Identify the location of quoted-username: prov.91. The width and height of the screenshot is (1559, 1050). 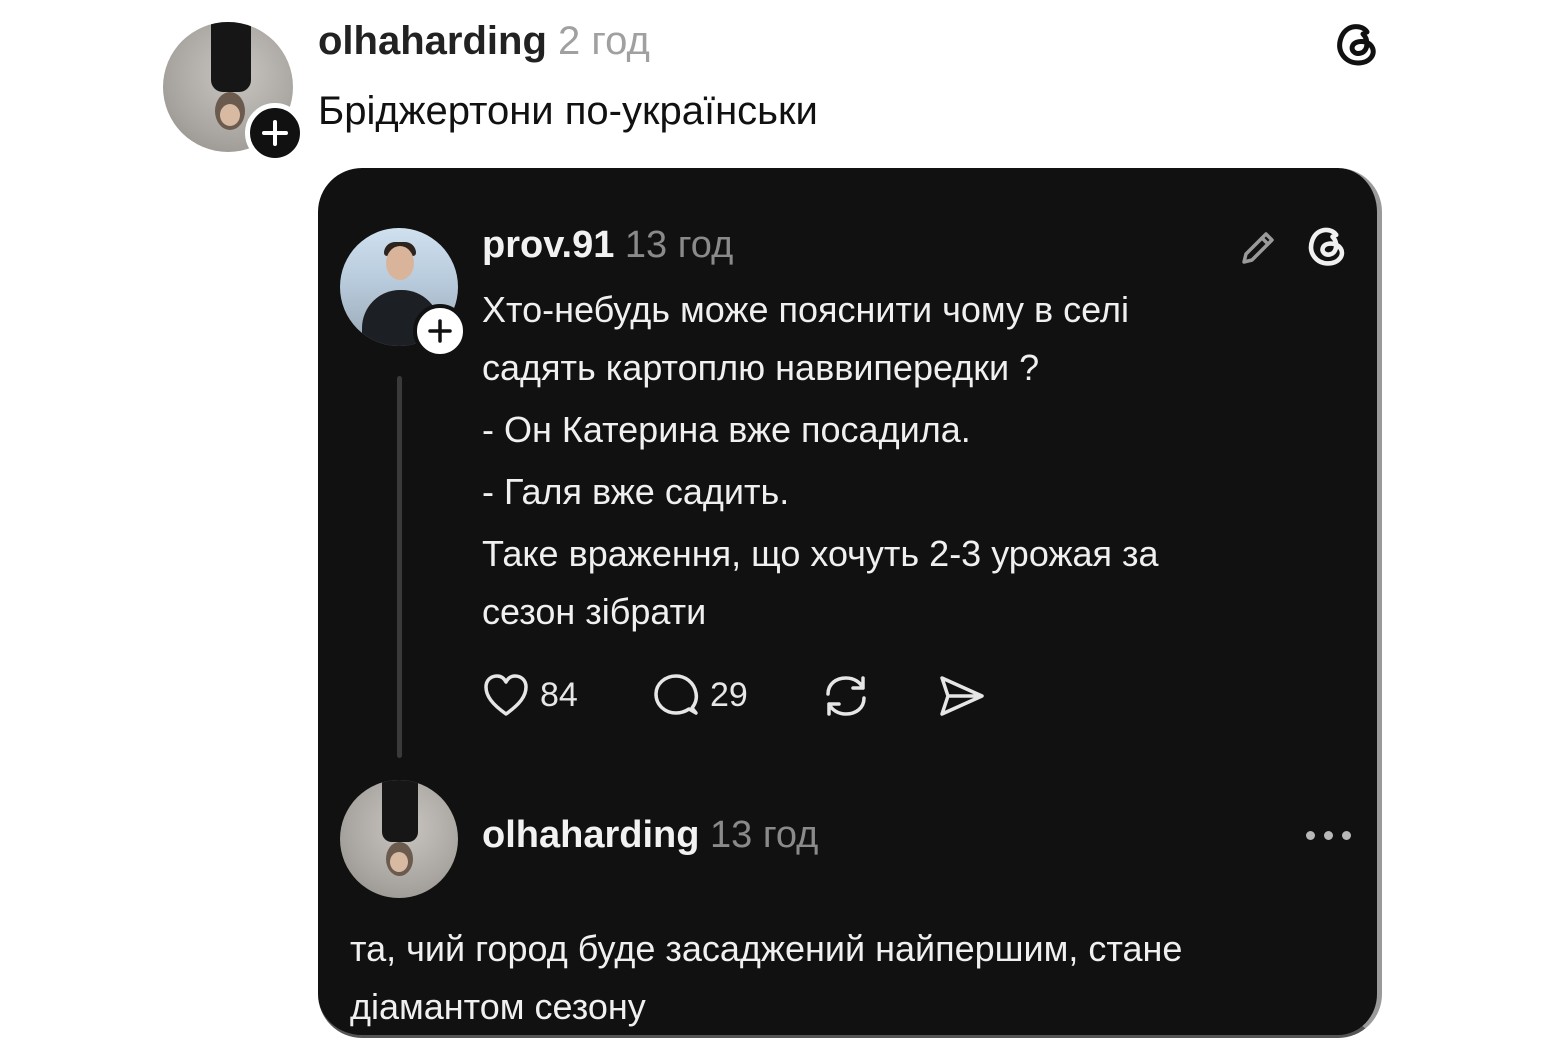
(548, 245).